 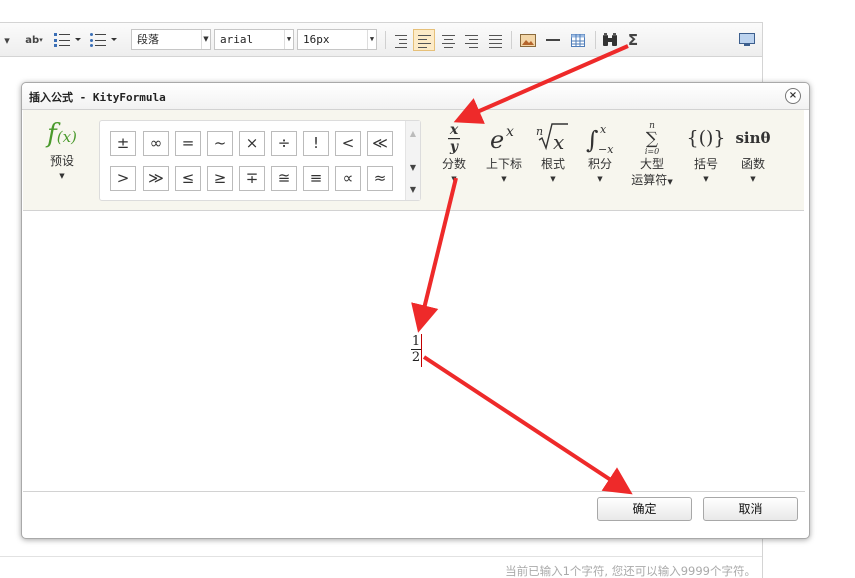 I want to click on symbol-button: ∞, so click(x=156, y=143).